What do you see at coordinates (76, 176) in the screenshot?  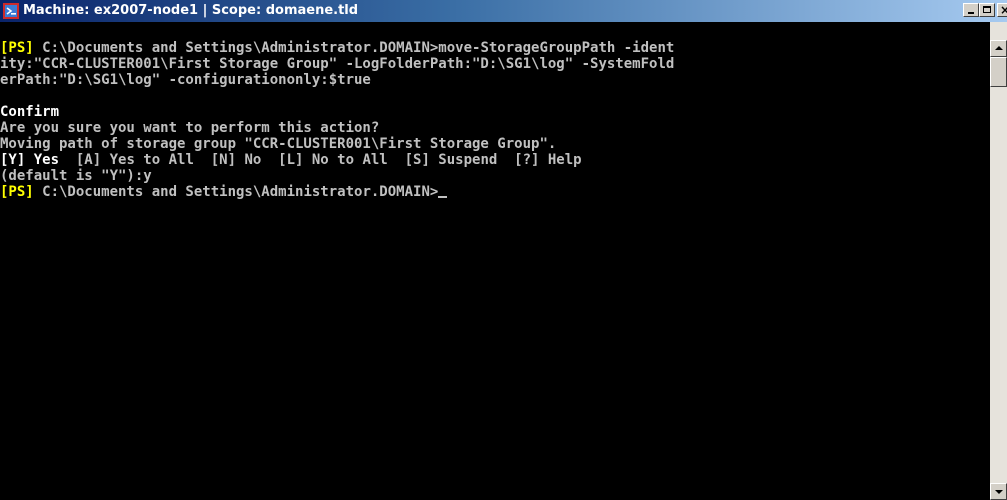 I see `console-text: (default is "Y"):y` at bounding box center [76, 176].